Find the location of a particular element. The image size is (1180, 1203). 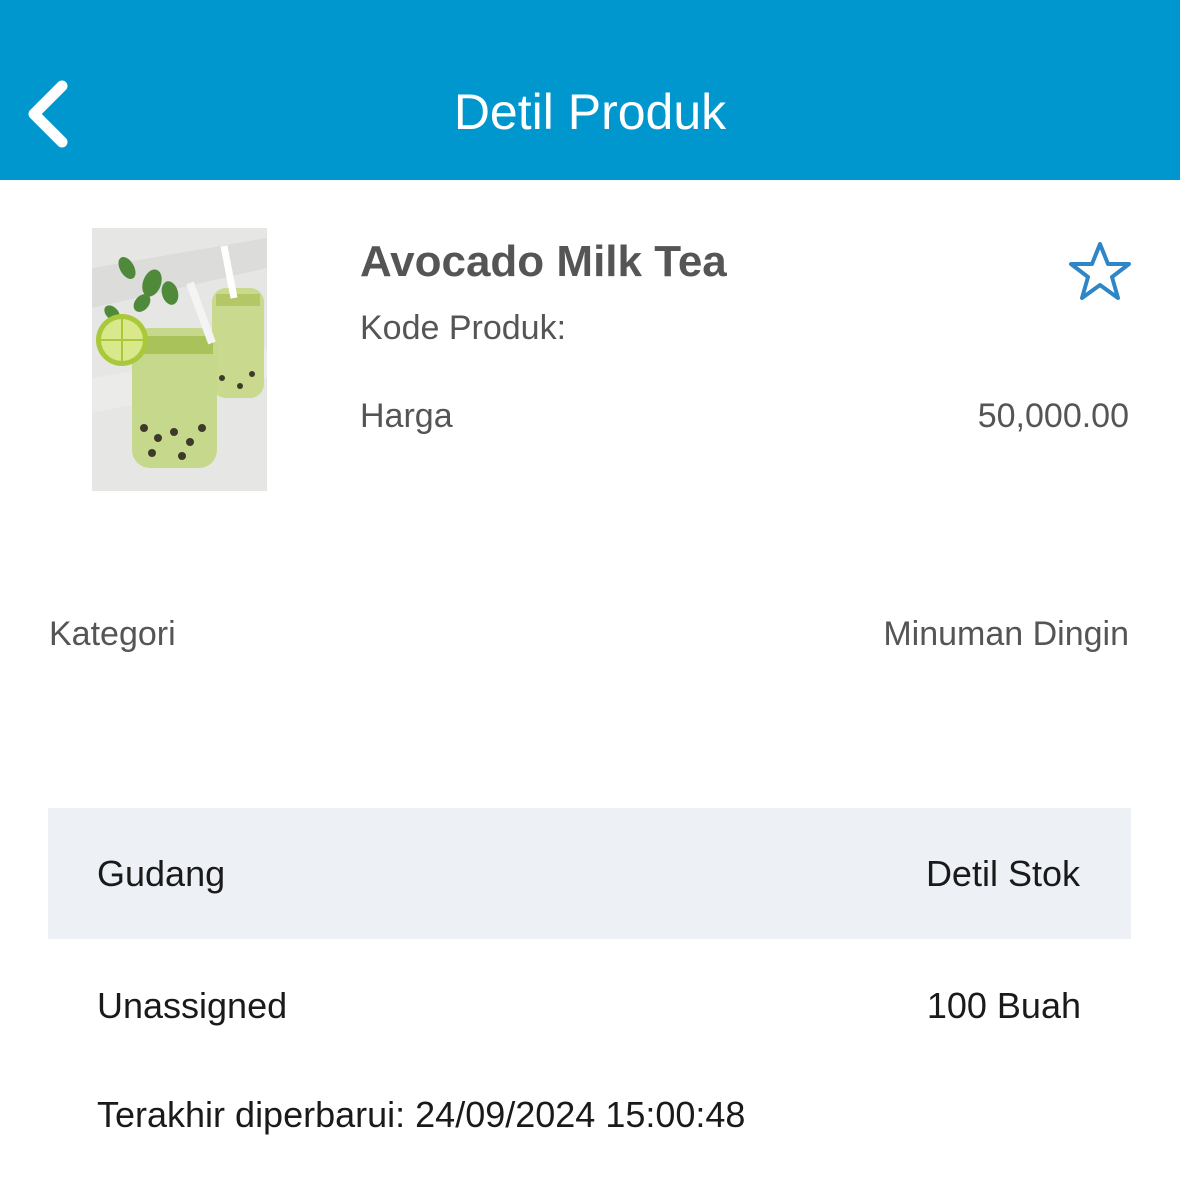

last-updated-text: Terakhir diperbarui: 24/09/2024 15:00:48 is located at coordinates (421, 1114).